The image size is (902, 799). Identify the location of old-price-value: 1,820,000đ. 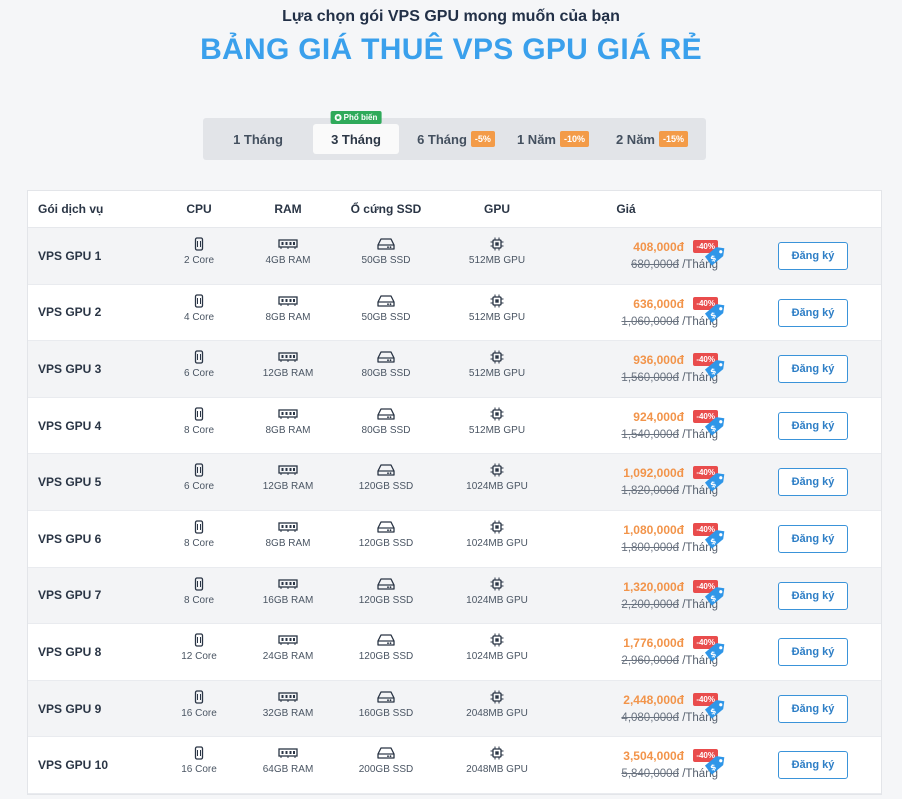
(650, 491).